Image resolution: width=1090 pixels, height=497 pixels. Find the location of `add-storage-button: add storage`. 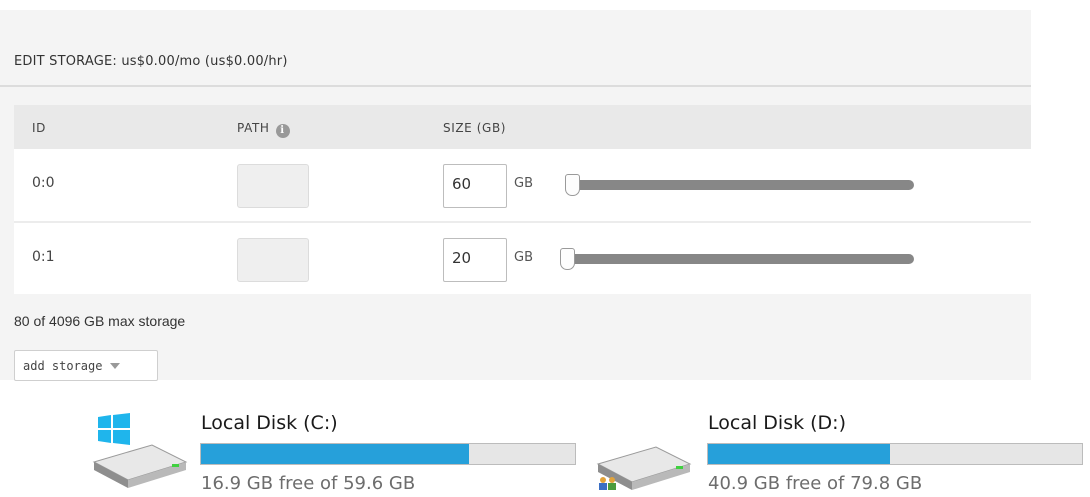

add-storage-button: add storage is located at coordinates (86, 365).